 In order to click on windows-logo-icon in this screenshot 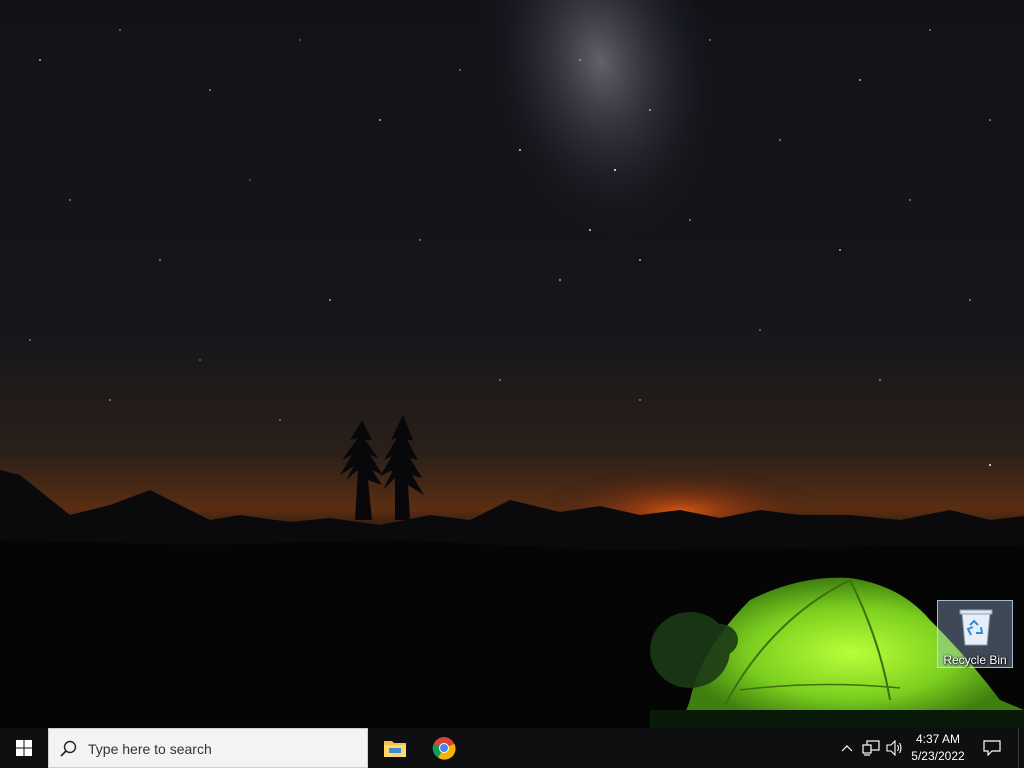, I will do `click(24, 748)`.